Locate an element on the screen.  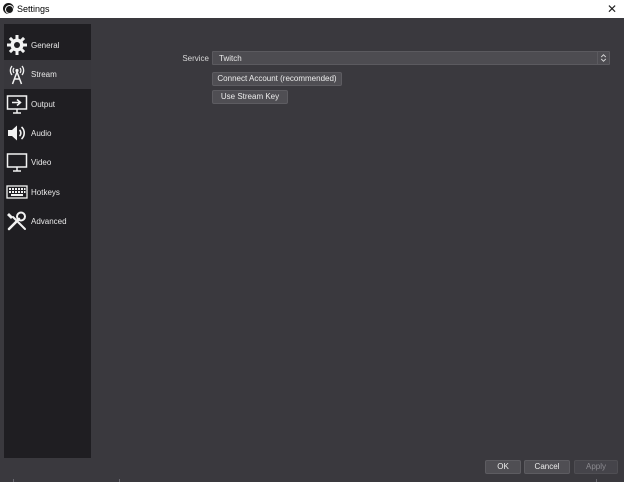
speaker-icon is located at coordinates (17, 133).